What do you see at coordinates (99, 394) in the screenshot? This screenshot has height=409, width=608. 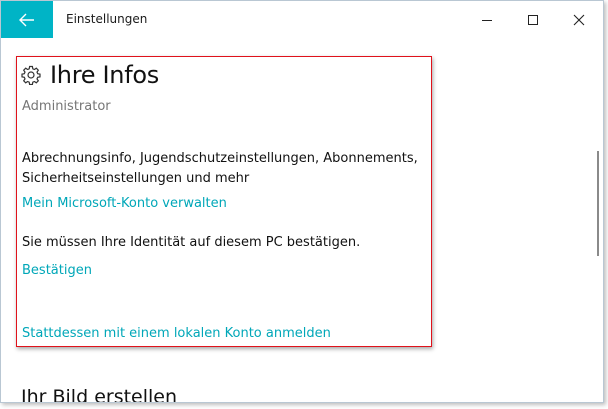 I see `create-picture-heading: Ihr Bild erstellen` at bounding box center [99, 394].